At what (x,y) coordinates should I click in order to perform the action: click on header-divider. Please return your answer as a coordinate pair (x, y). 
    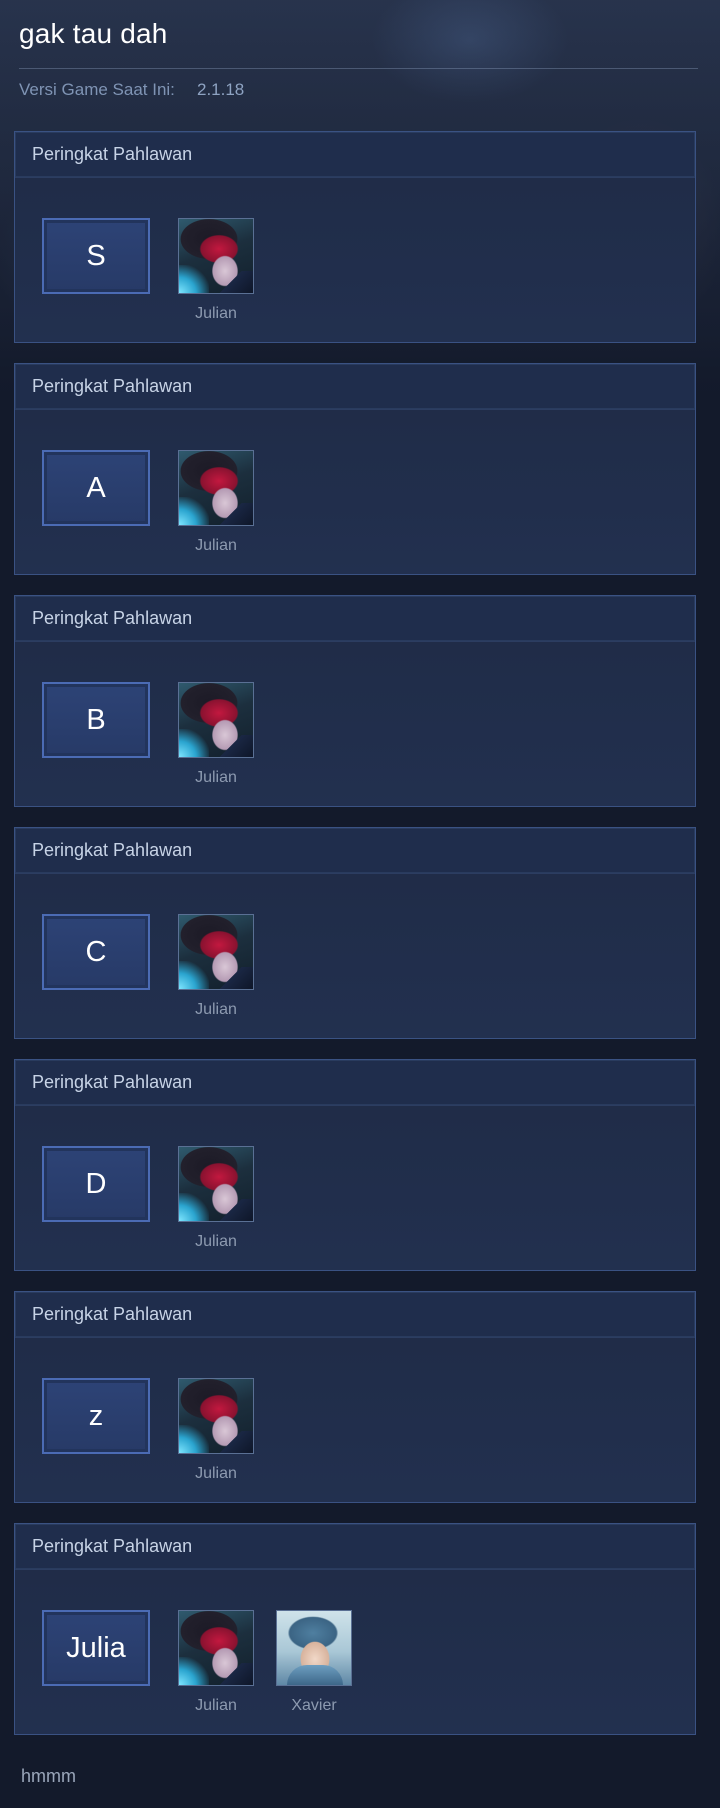
    Looking at the image, I should click on (358, 68).